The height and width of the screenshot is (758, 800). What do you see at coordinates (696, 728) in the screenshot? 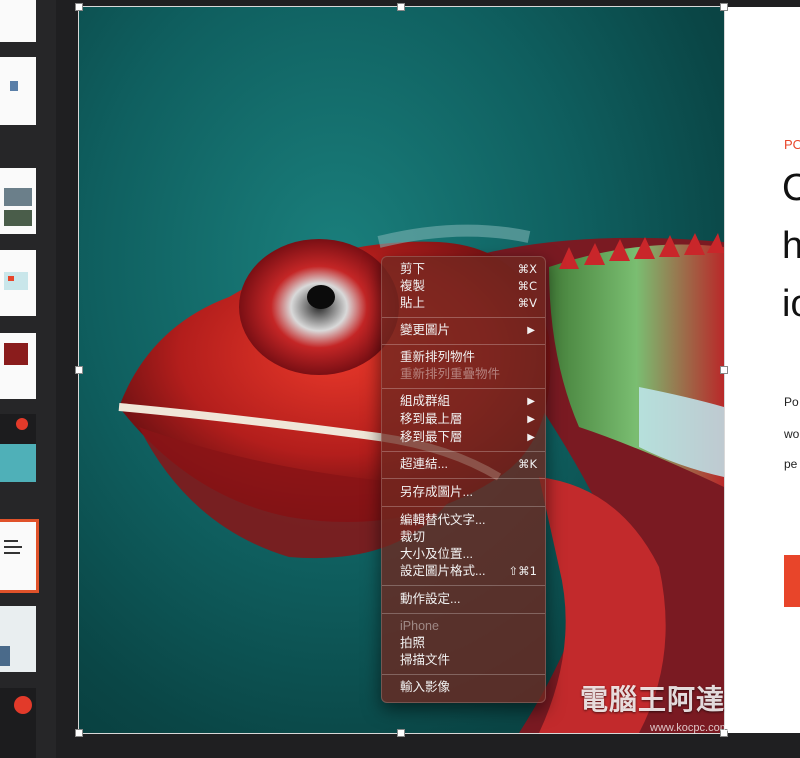
I see `watermark-url: www.kocpc.com.tw` at bounding box center [696, 728].